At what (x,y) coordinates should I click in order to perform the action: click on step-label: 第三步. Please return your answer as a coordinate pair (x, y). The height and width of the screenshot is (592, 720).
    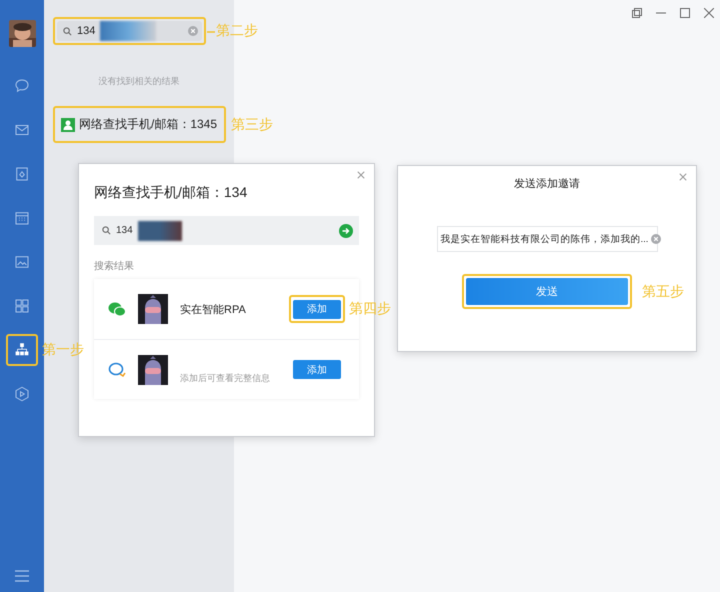
    Looking at the image, I should click on (252, 125).